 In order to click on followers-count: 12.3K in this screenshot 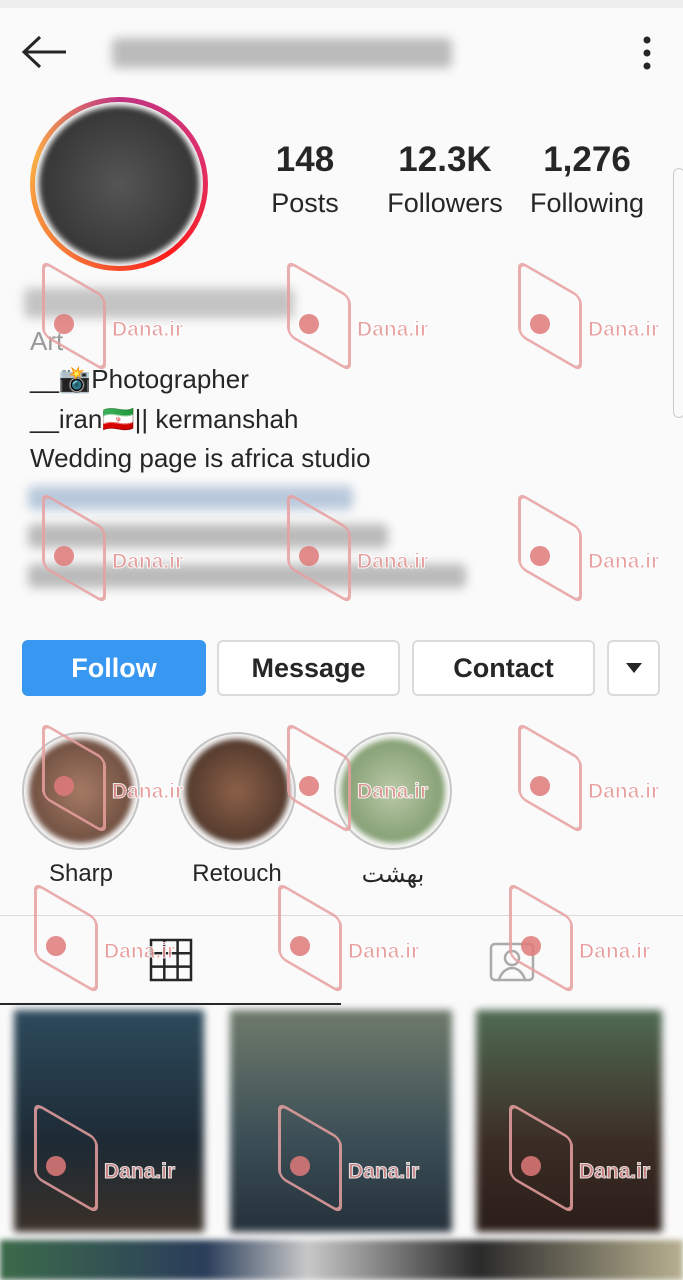, I will do `click(445, 159)`.